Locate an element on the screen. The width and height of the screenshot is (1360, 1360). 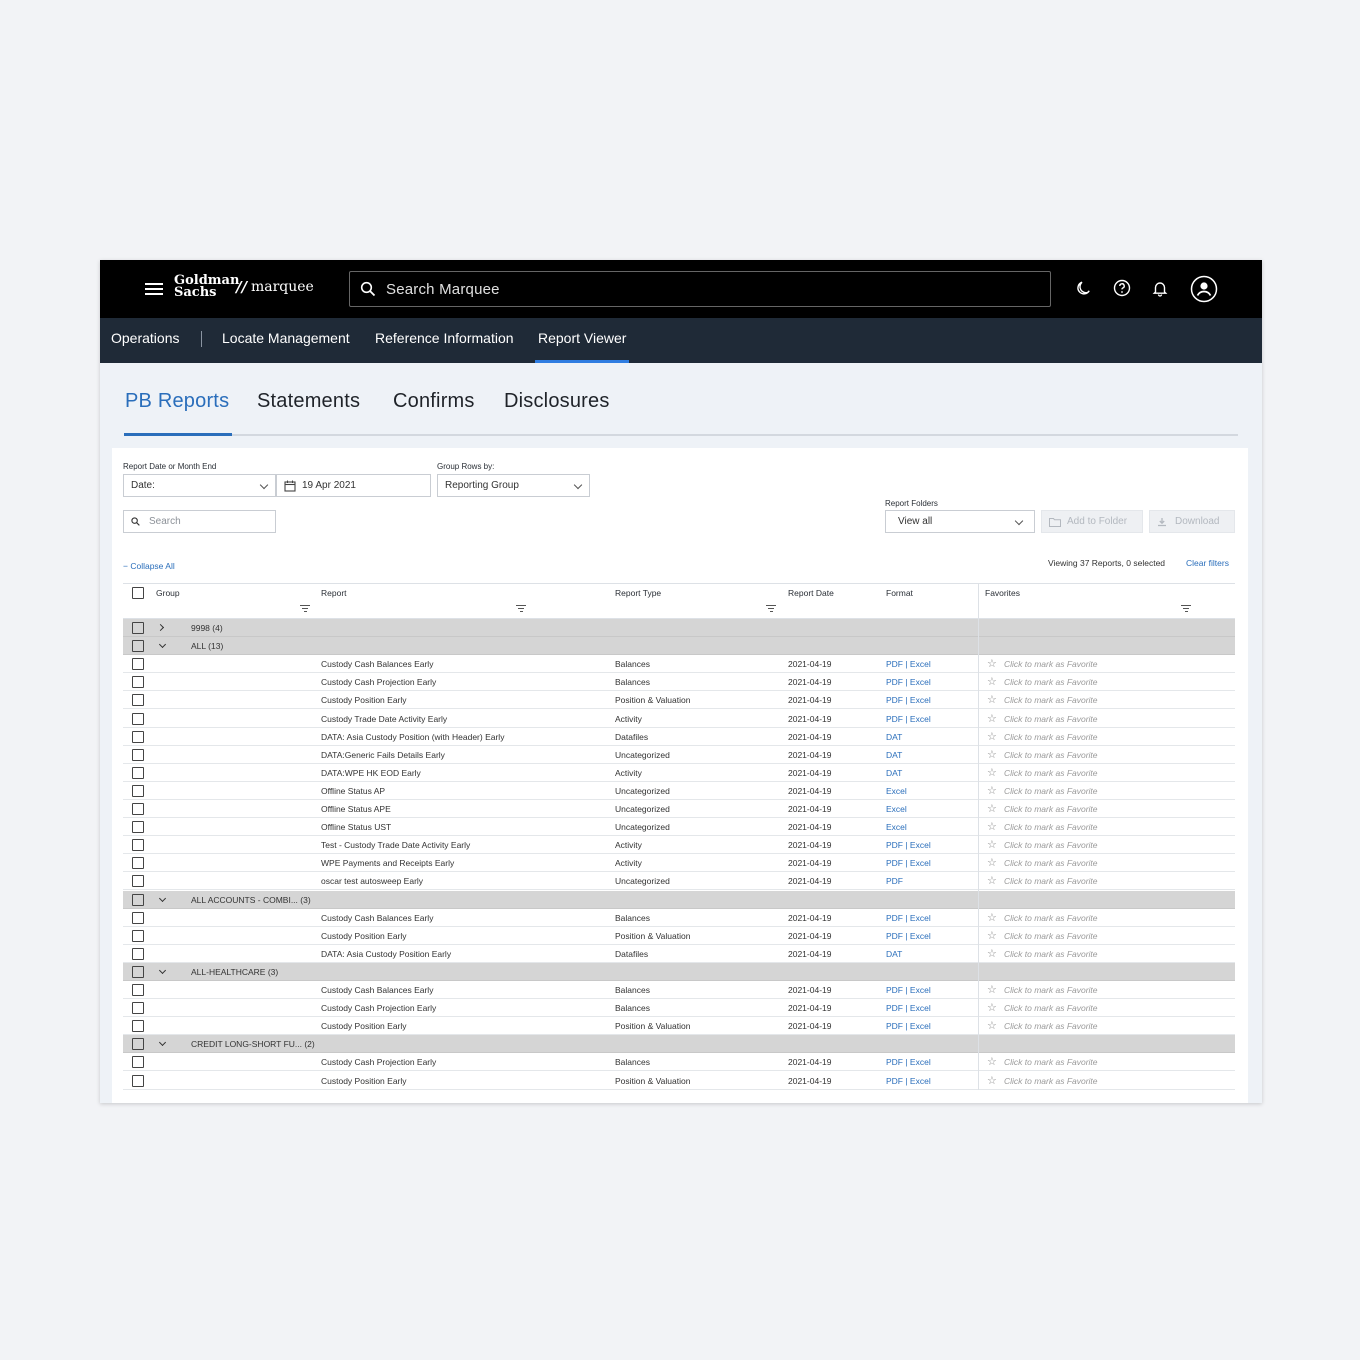
collapse-all-link: − Collapse All is located at coordinates (149, 566).